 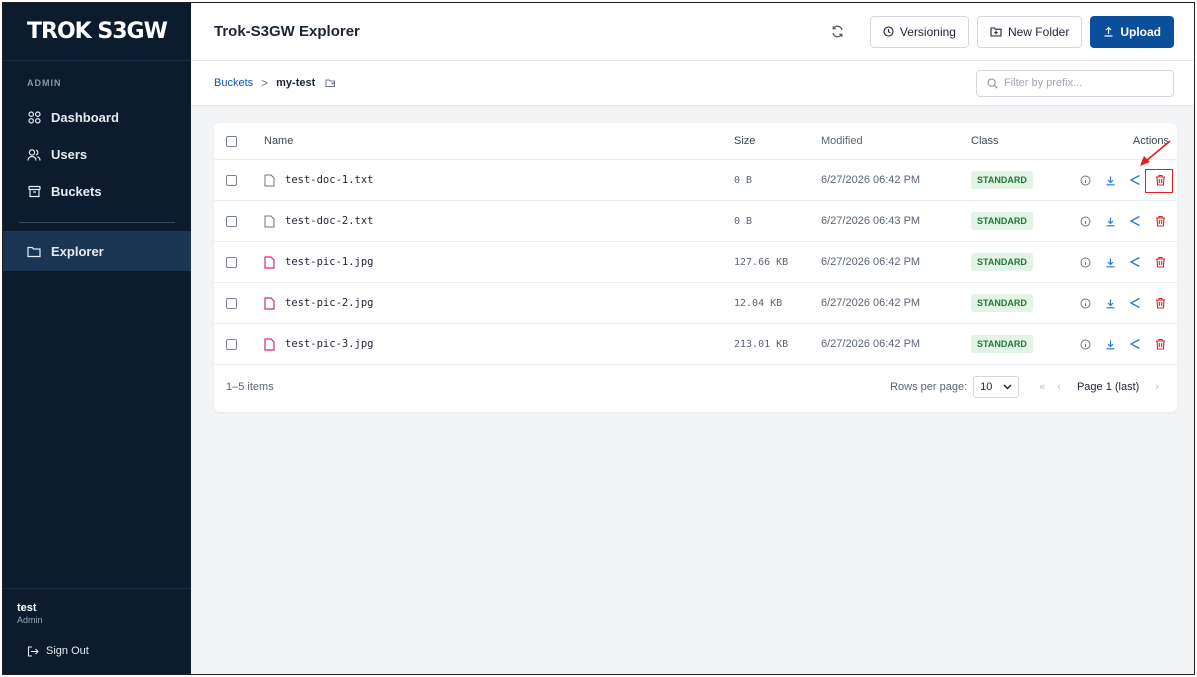 I want to click on file-name: test-pic-2.jpg, so click(x=329, y=303).